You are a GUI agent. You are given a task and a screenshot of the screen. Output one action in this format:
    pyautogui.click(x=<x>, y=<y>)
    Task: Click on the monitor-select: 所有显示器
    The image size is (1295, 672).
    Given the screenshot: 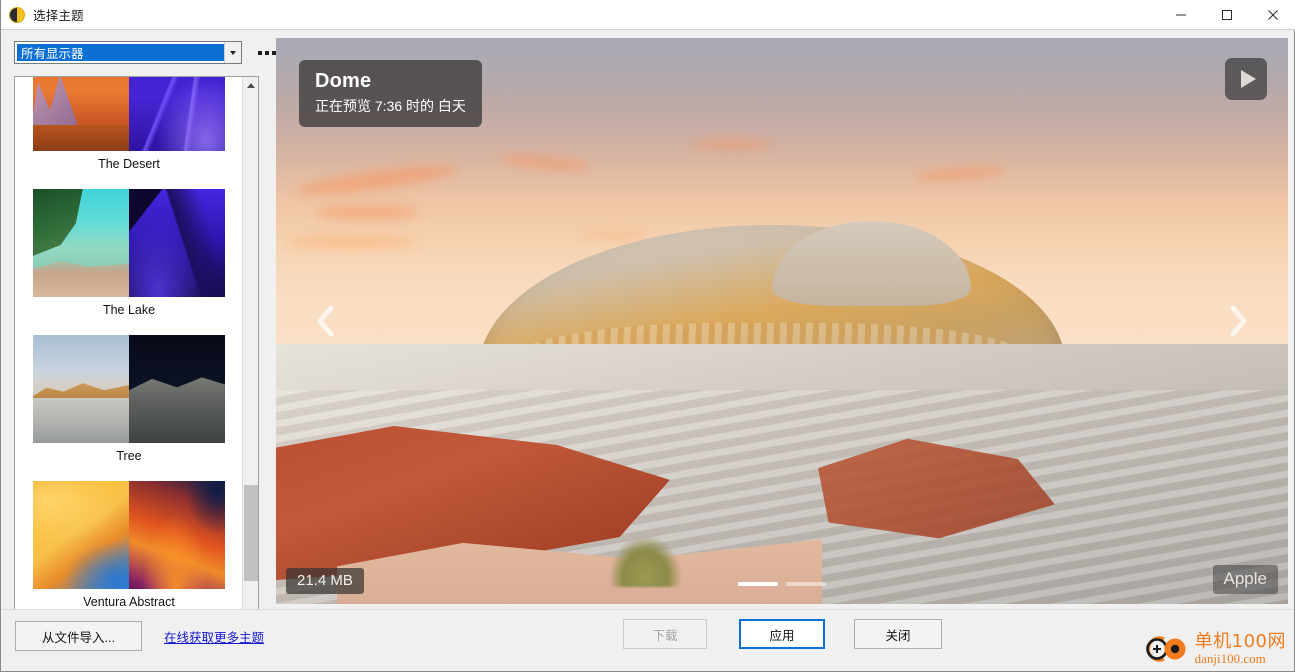 What is the action you would take?
    pyautogui.click(x=128, y=52)
    